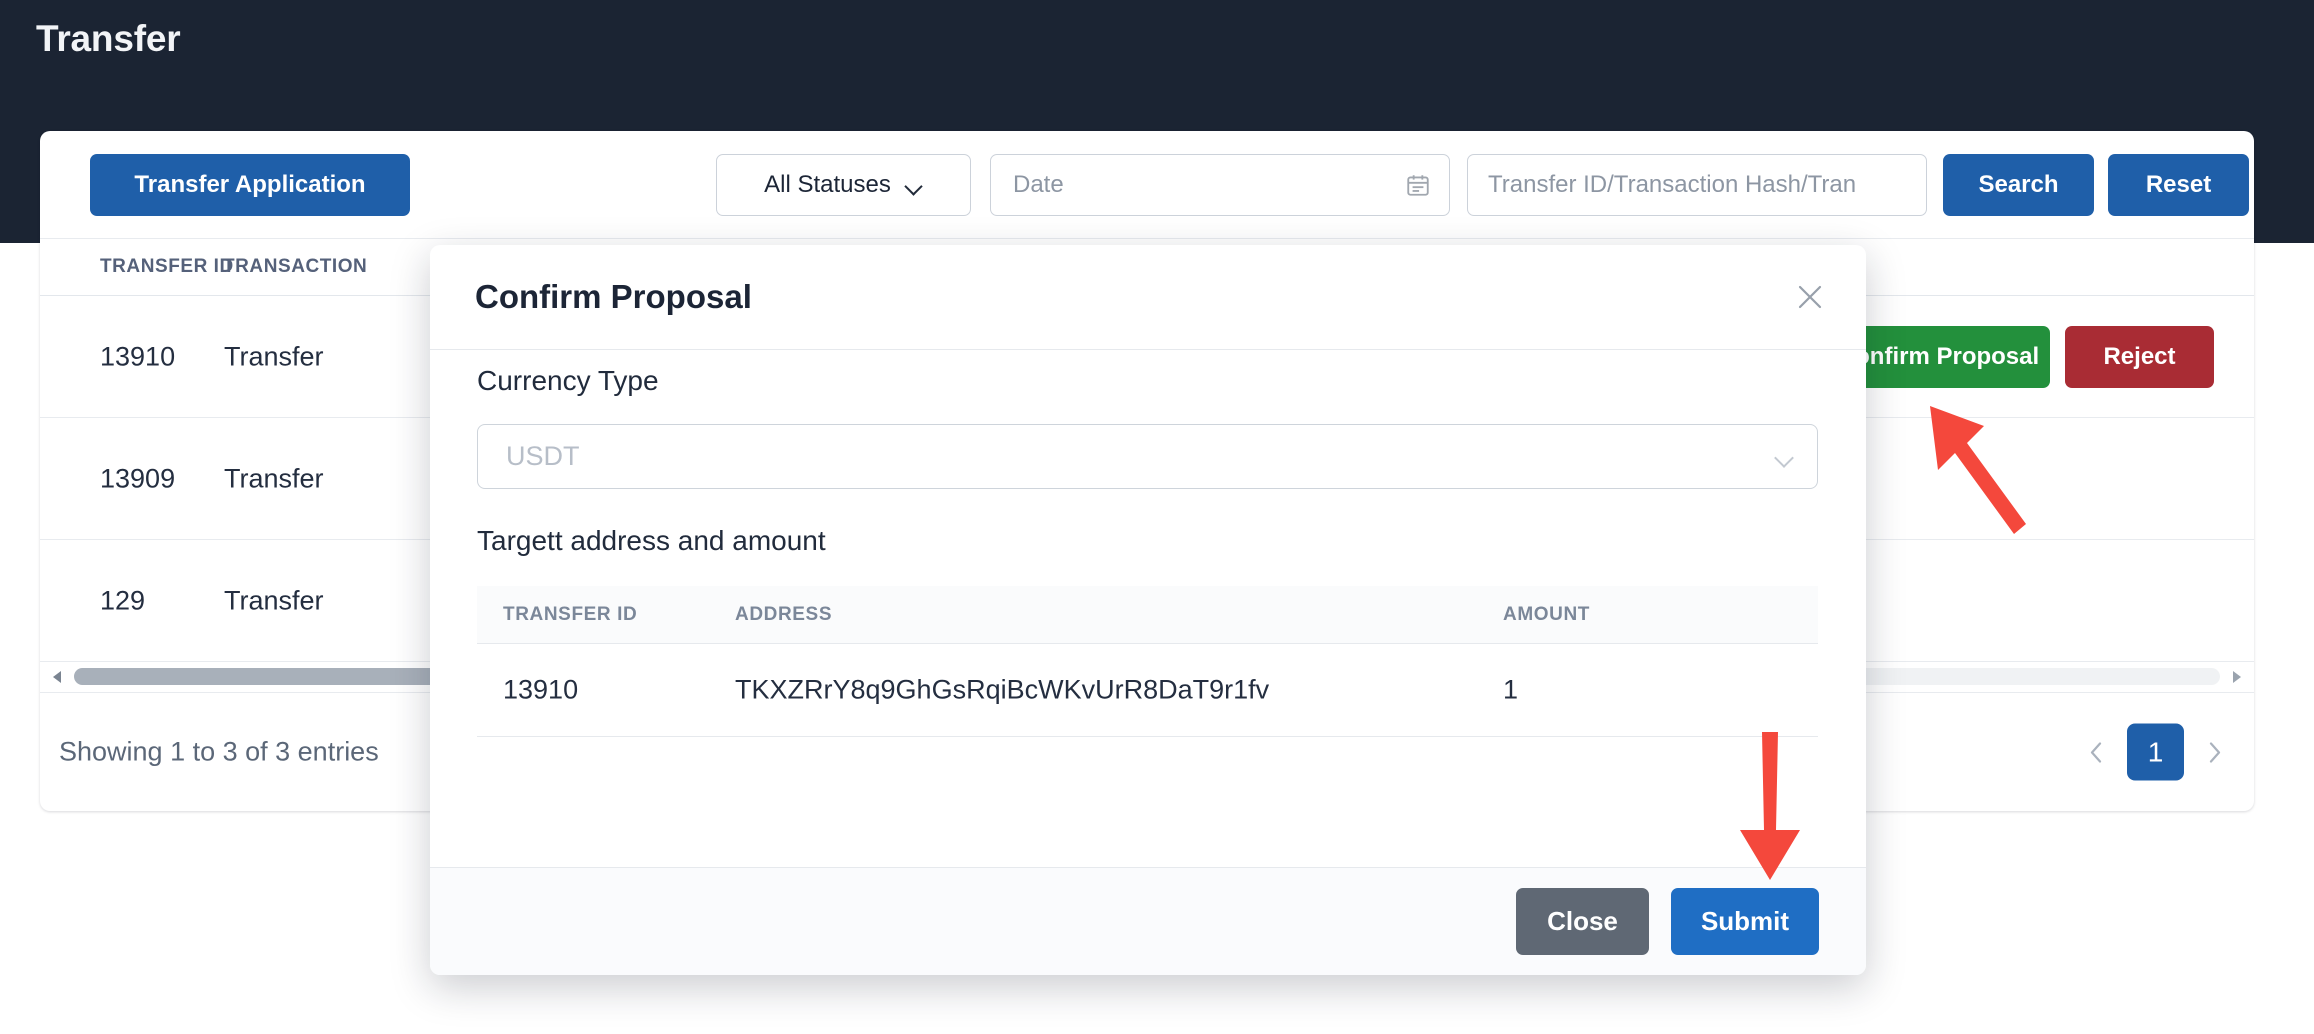 The width and height of the screenshot is (2314, 1034). Describe the element at coordinates (58, 677) in the screenshot. I see `scroll-left-icon` at that location.